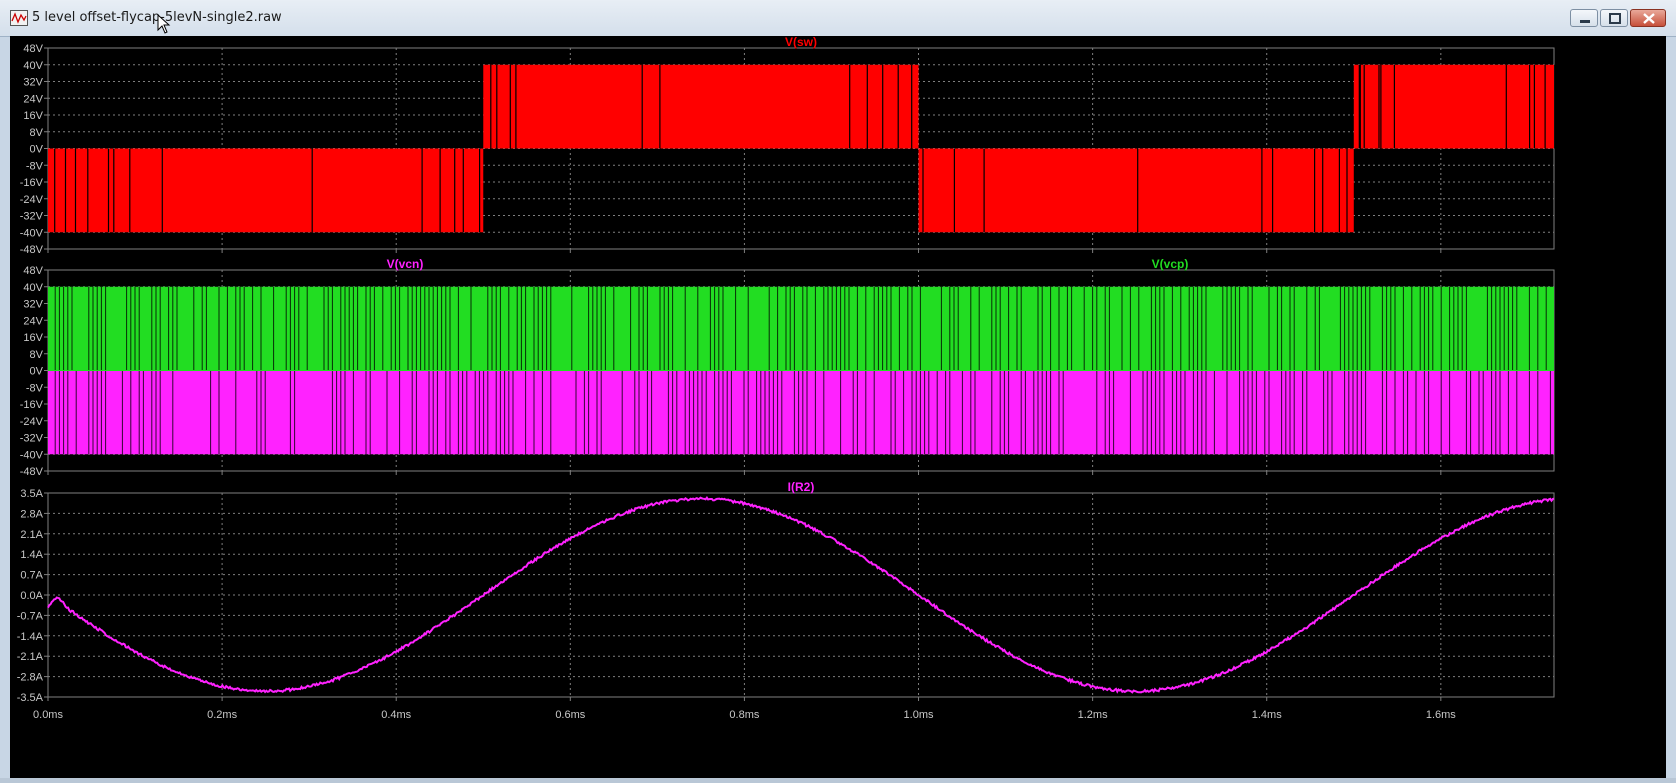 The image size is (1676, 783). Describe the element at coordinates (30, 698) in the screenshot. I see `y-tick-label: -3.5A` at that location.